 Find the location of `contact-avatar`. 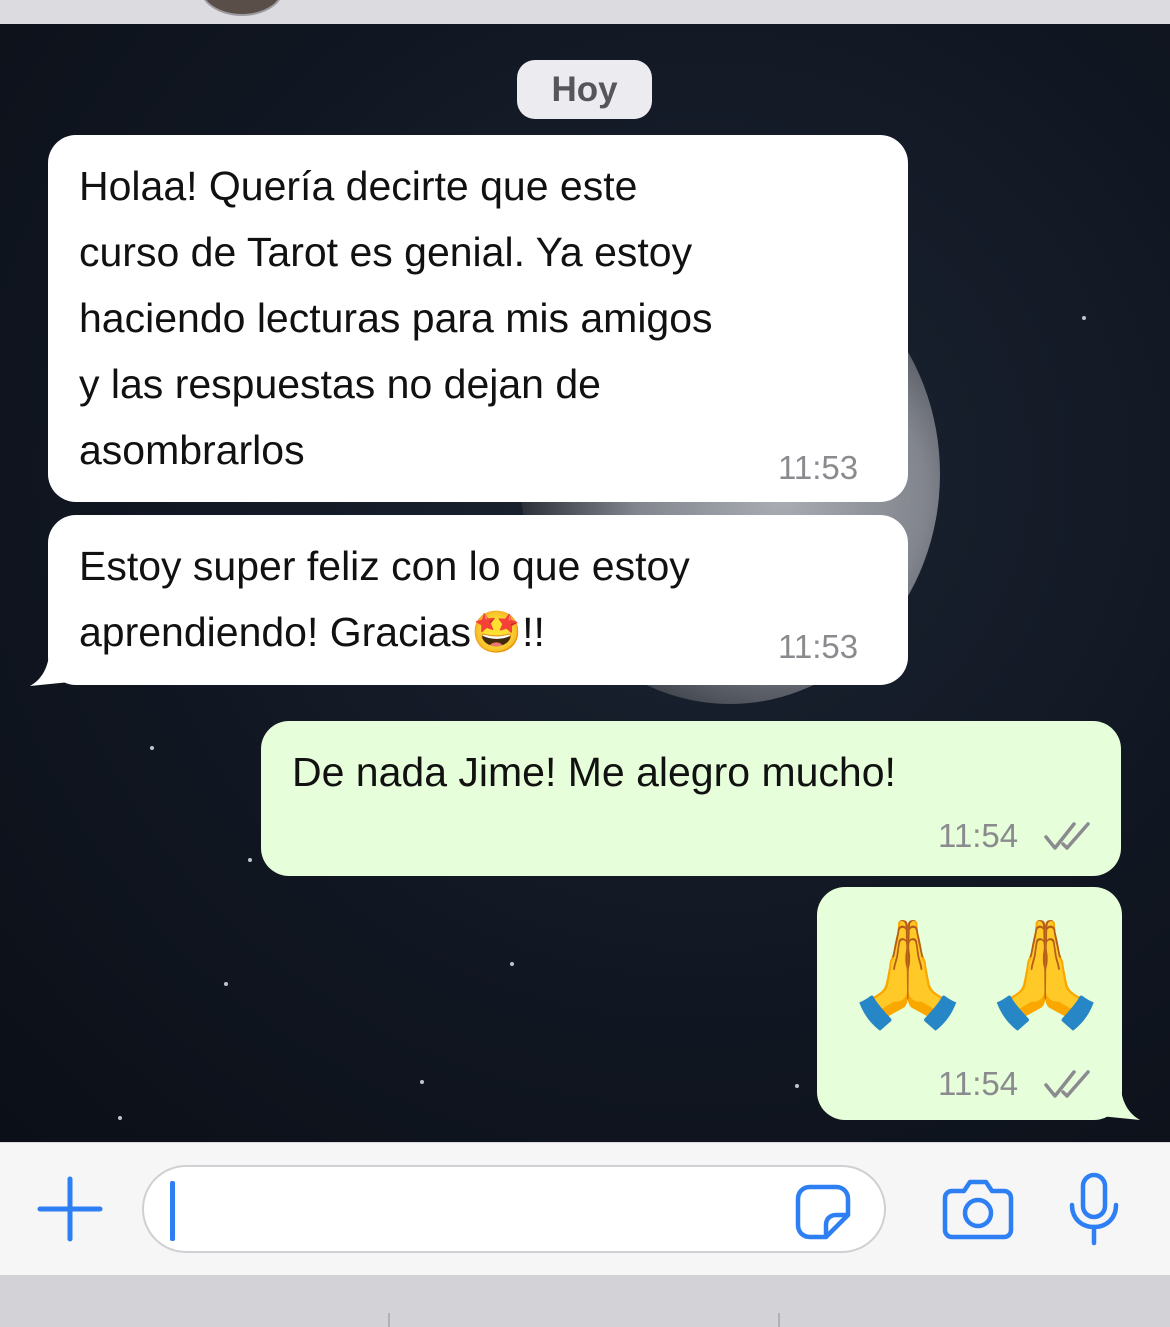

contact-avatar is located at coordinates (242, 8).